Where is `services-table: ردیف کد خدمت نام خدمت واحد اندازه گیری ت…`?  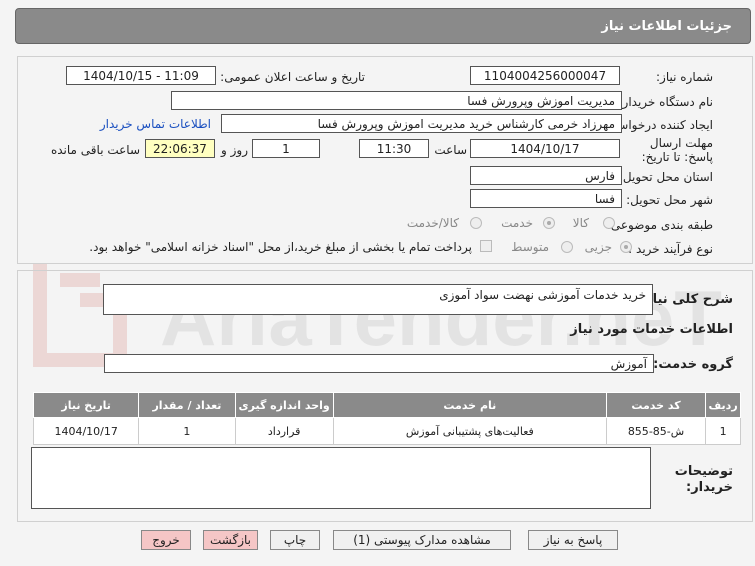 services-table: ردیف کد خدمت نام خدمت واحد اندازه گیری ت… is located at coordinates (386, 418).